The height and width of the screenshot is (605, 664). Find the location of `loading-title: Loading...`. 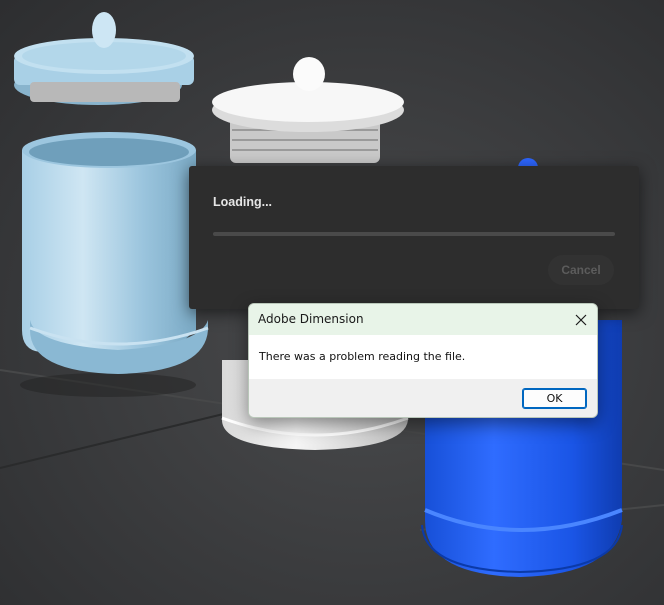

loading-title: Loading... is located at coordinates (243, 202).